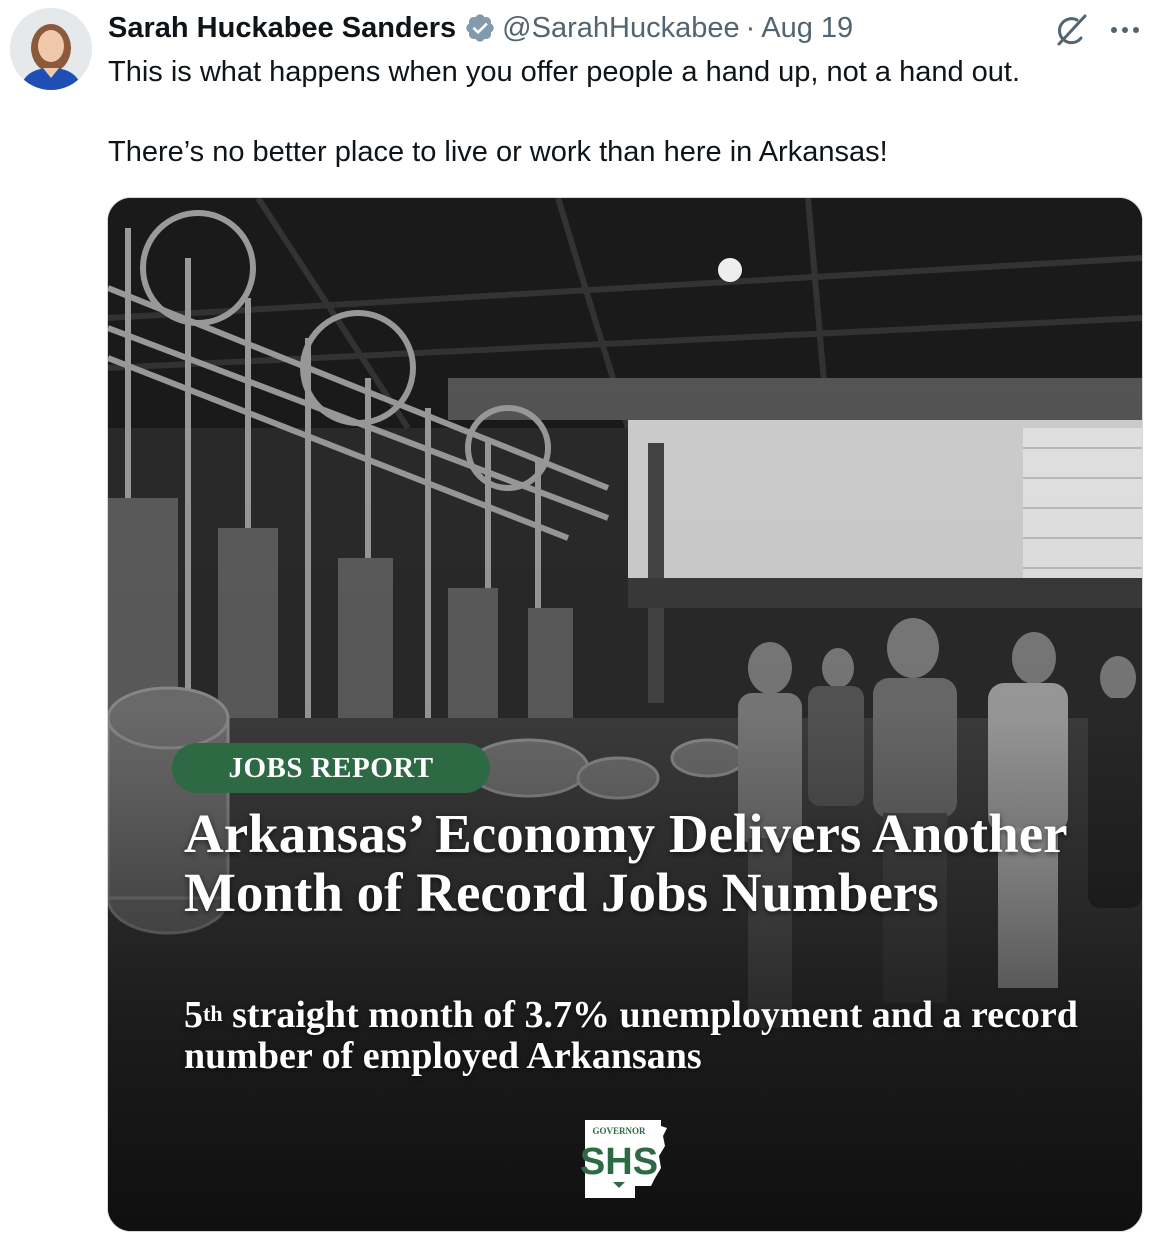 The width and height of the screenshot is (1170, 1246). I want to click on grok-icon, so click(1071, 30).